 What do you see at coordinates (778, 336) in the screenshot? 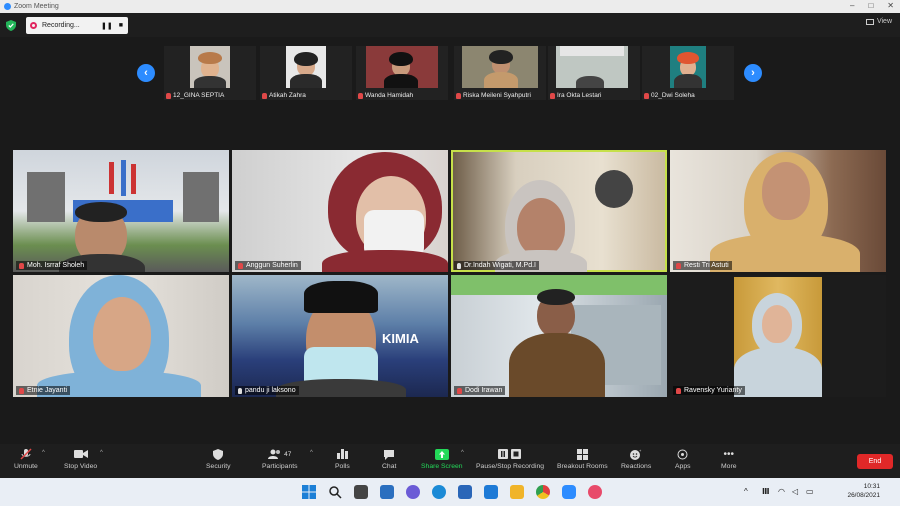
I see `video-tile: Ravensky Yurianty` at bounding box center [778, 336].